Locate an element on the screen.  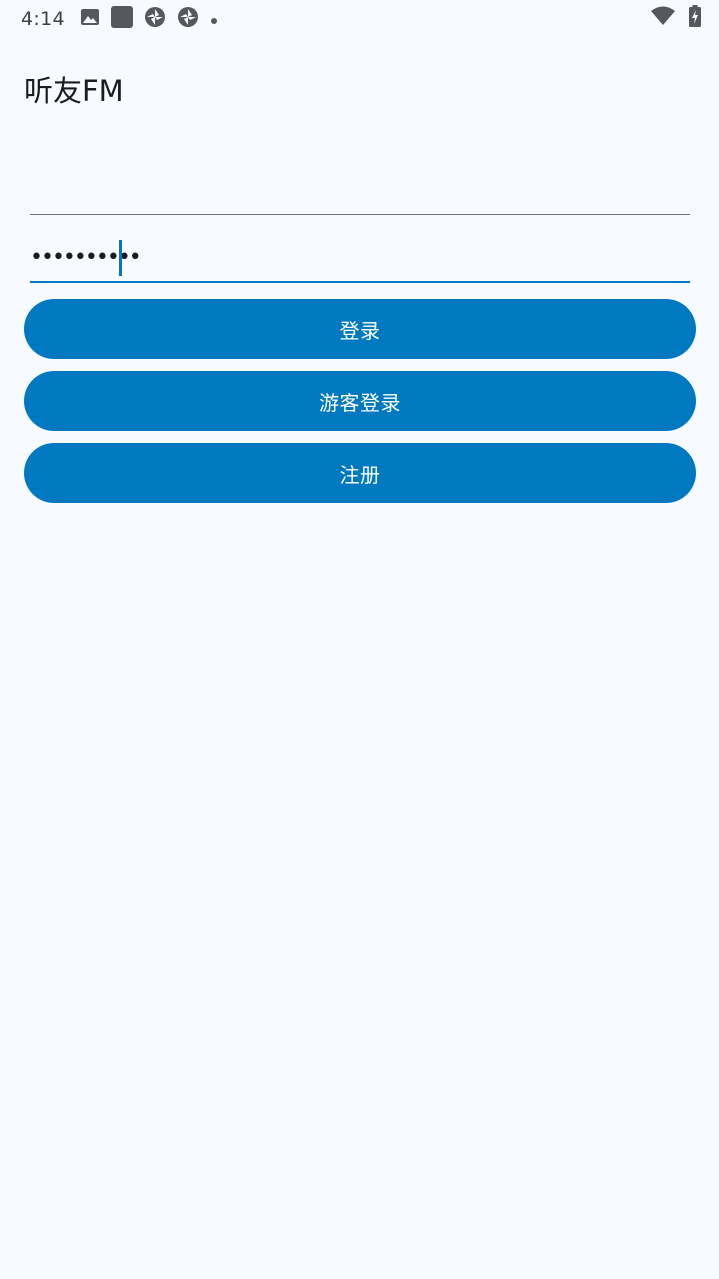
image-icon is located at coordinates (90, 19).